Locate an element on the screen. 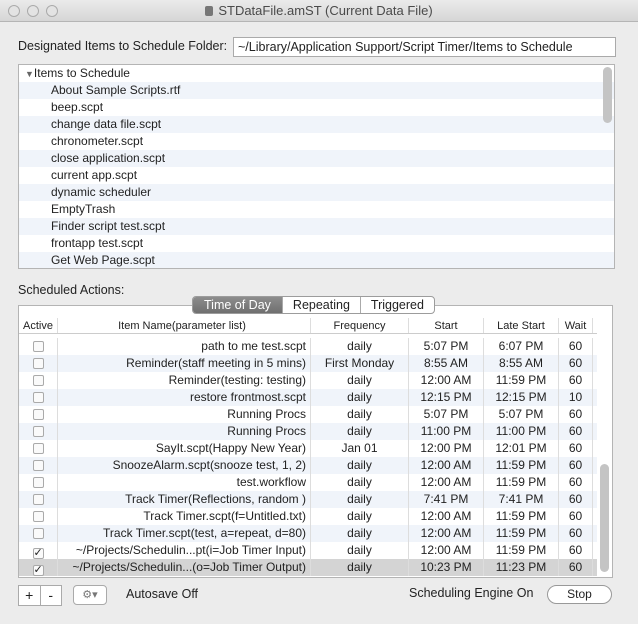 This screenshot has height=624, width=638. remove-button: - is located at coordinates (51, 595).